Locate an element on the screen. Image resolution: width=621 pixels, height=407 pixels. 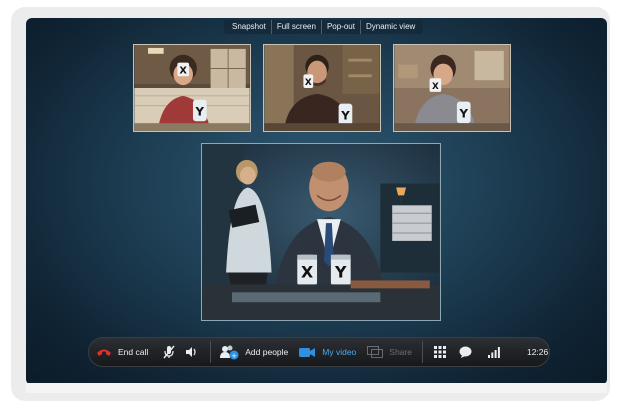
participant-video-1: X Y is located at coordinates (192, 88).